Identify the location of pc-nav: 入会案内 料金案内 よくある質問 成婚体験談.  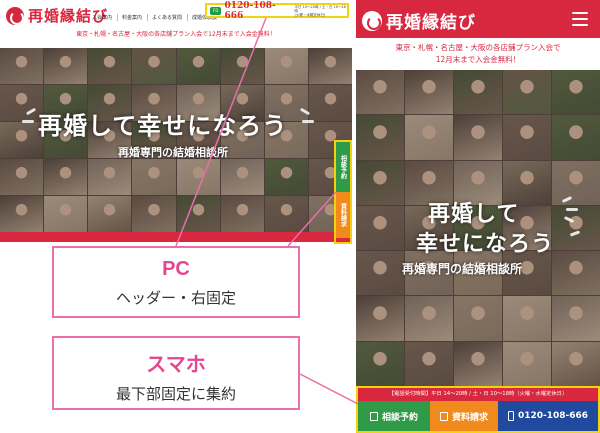
(154, 17).